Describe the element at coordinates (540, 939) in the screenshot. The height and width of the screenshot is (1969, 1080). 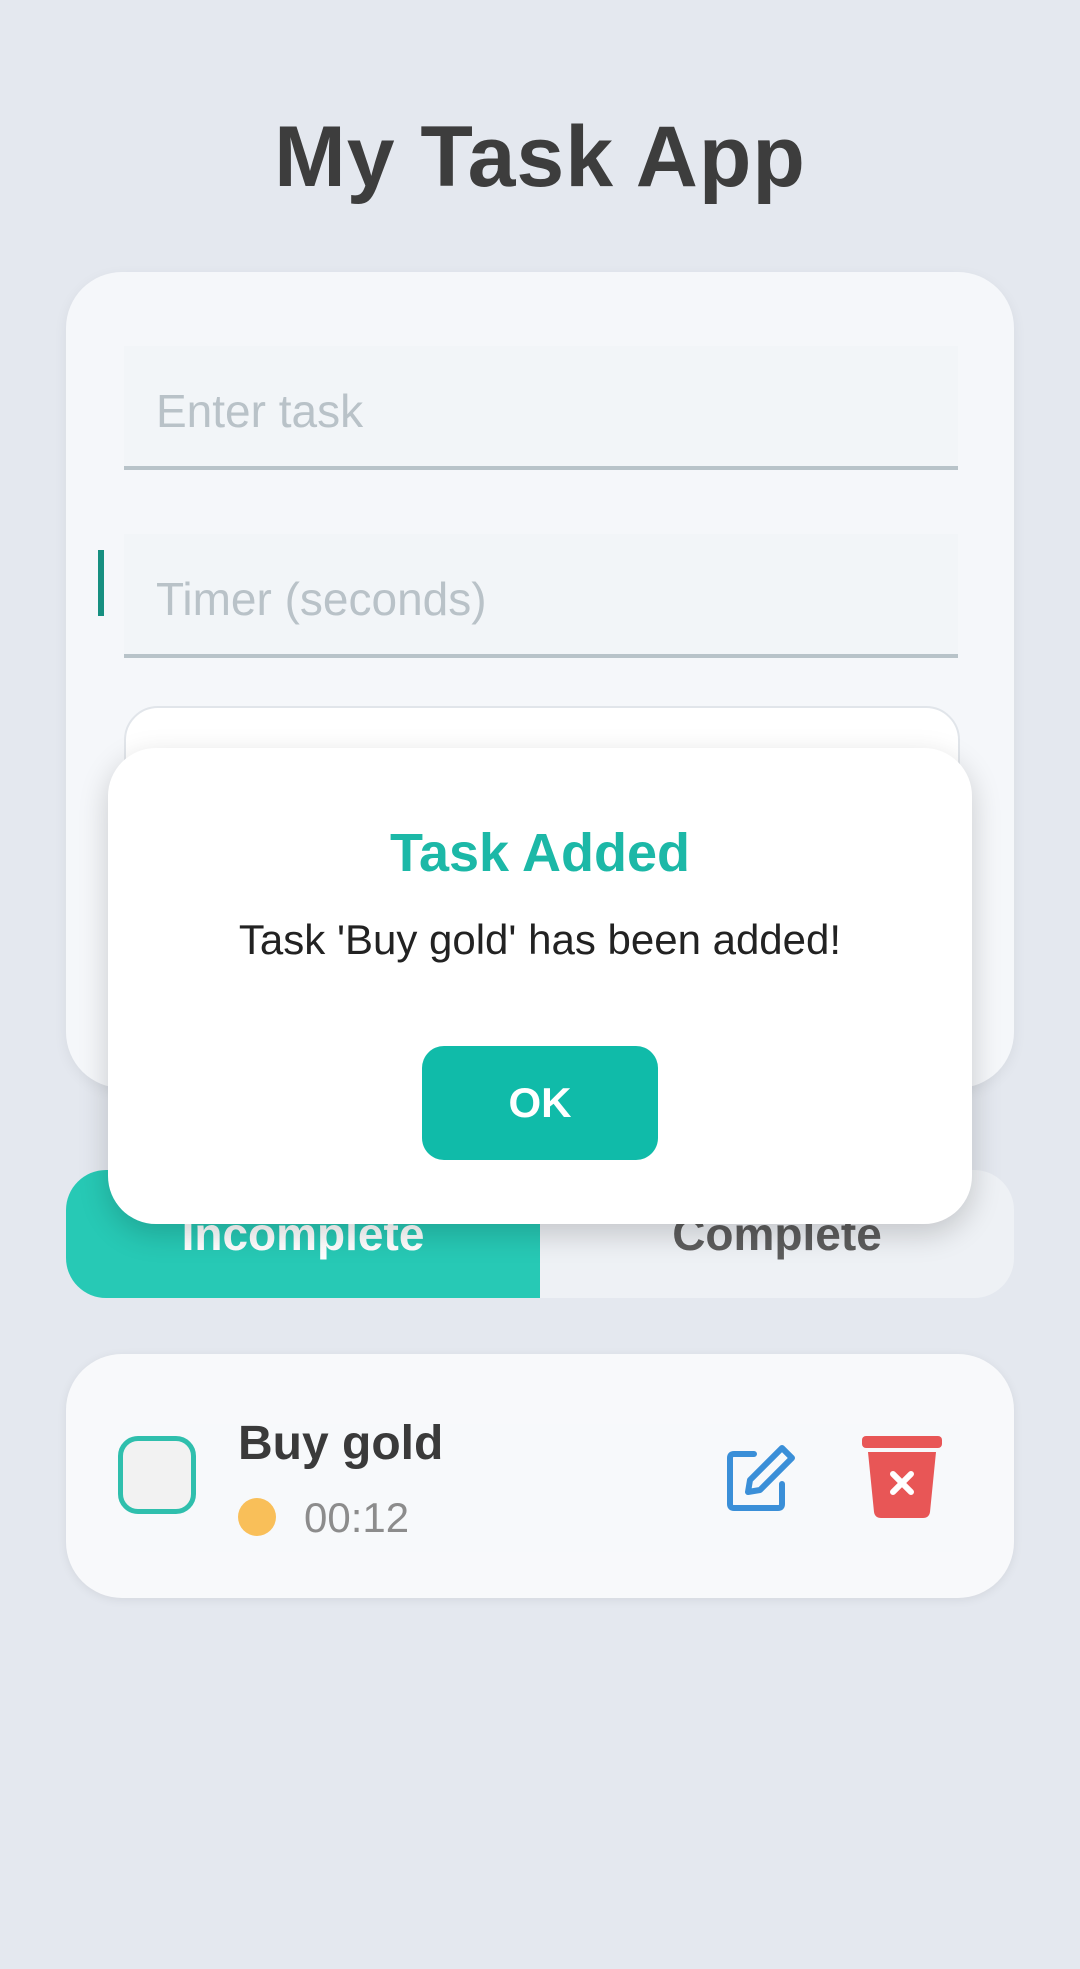
I see `dialog-message: Task 'Buy gold' has been added!` at that location.